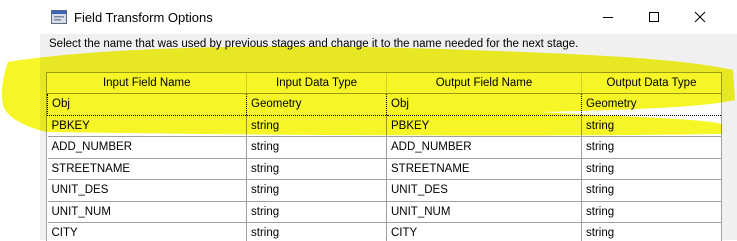 The image size is (737, 241). Describe the element at coordinates (317, 83) in the screenshot. I see `column-header-input-data-type: Input Data Type` at that location.